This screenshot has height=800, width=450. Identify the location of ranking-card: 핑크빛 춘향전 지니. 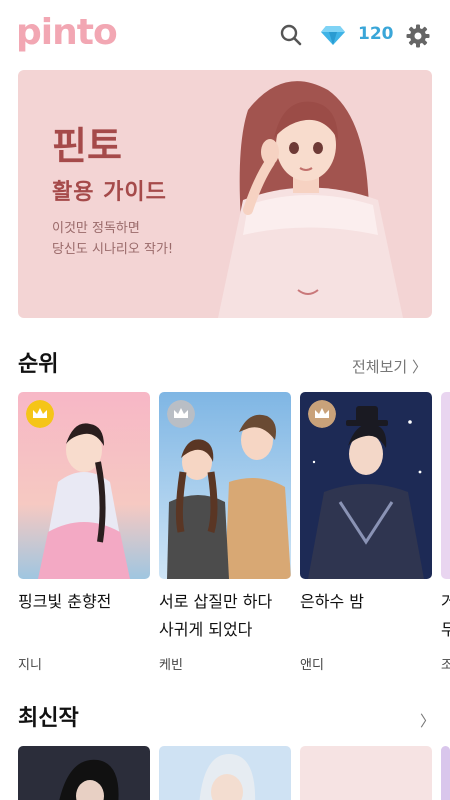
(84, 532).